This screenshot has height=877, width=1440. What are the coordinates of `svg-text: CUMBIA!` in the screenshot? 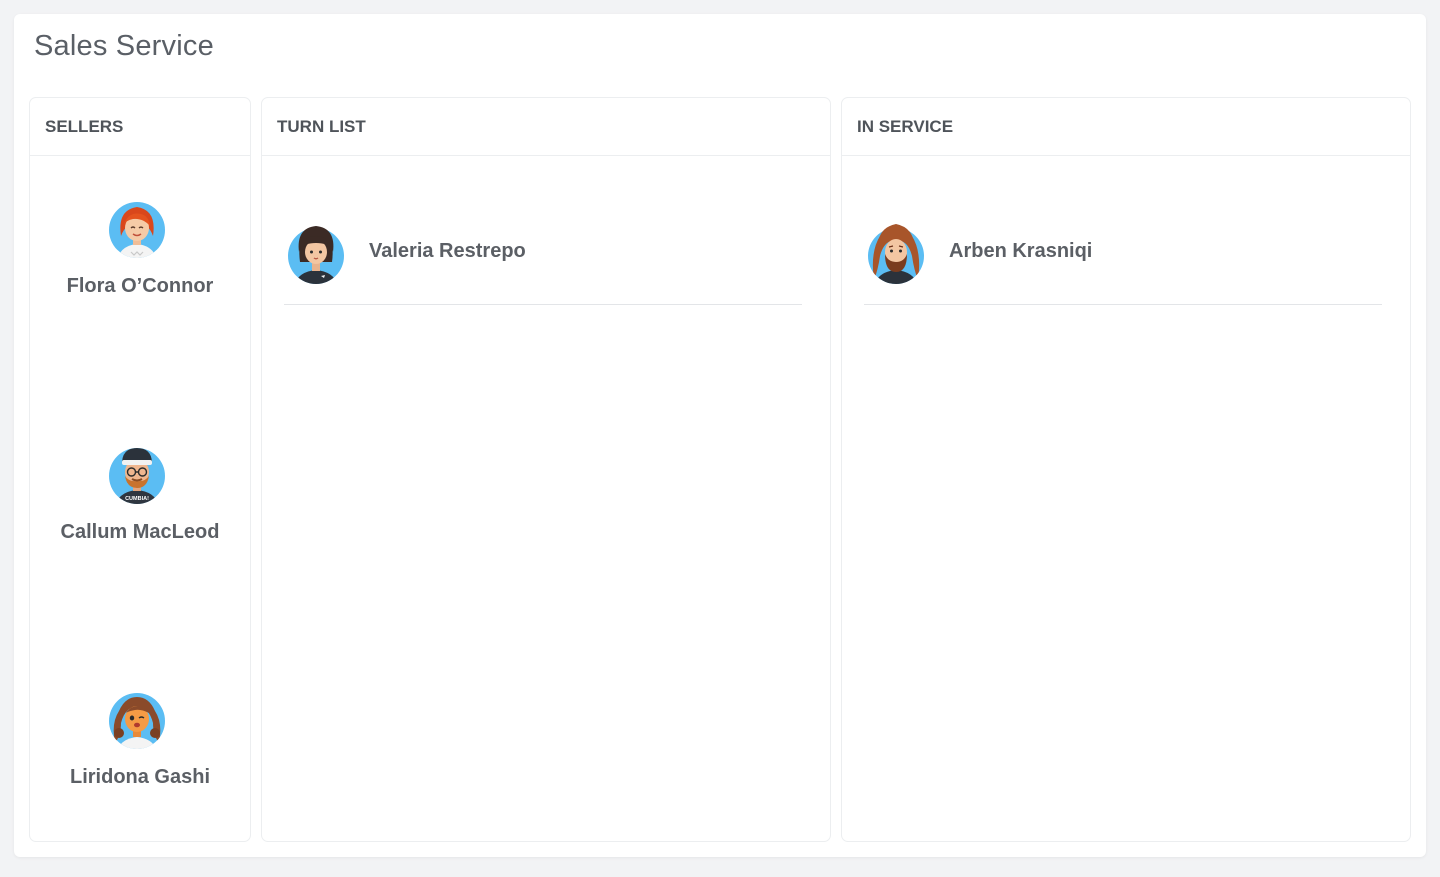 It's located at (137, 499).